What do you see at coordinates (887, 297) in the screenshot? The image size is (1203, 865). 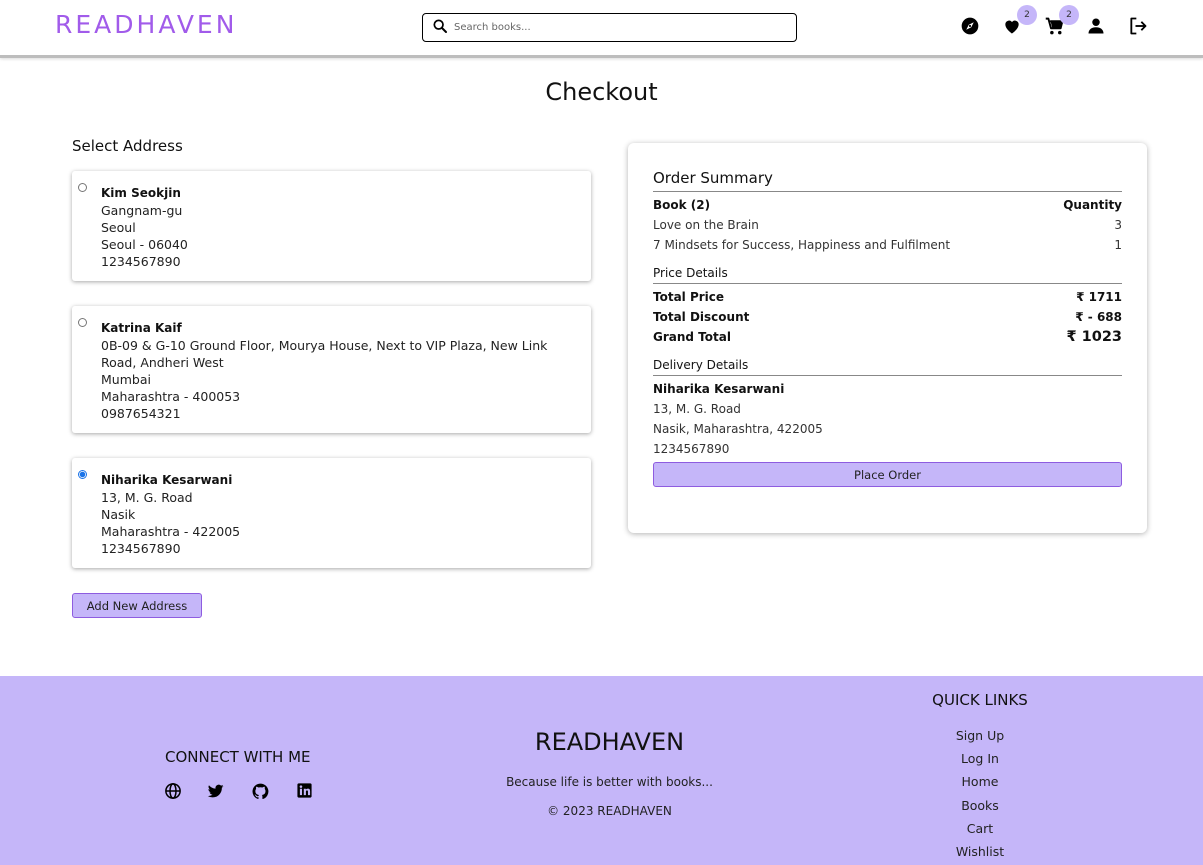 I see `total-price-row: Total Price ₹ 1711` at bounding box center [887, 297].